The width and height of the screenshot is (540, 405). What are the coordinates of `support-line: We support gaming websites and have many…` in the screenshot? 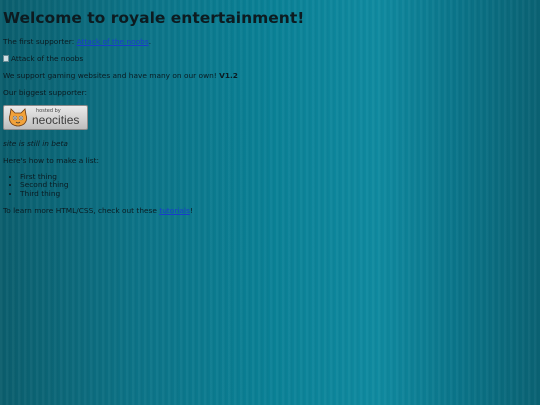 It's located at (268, 75).